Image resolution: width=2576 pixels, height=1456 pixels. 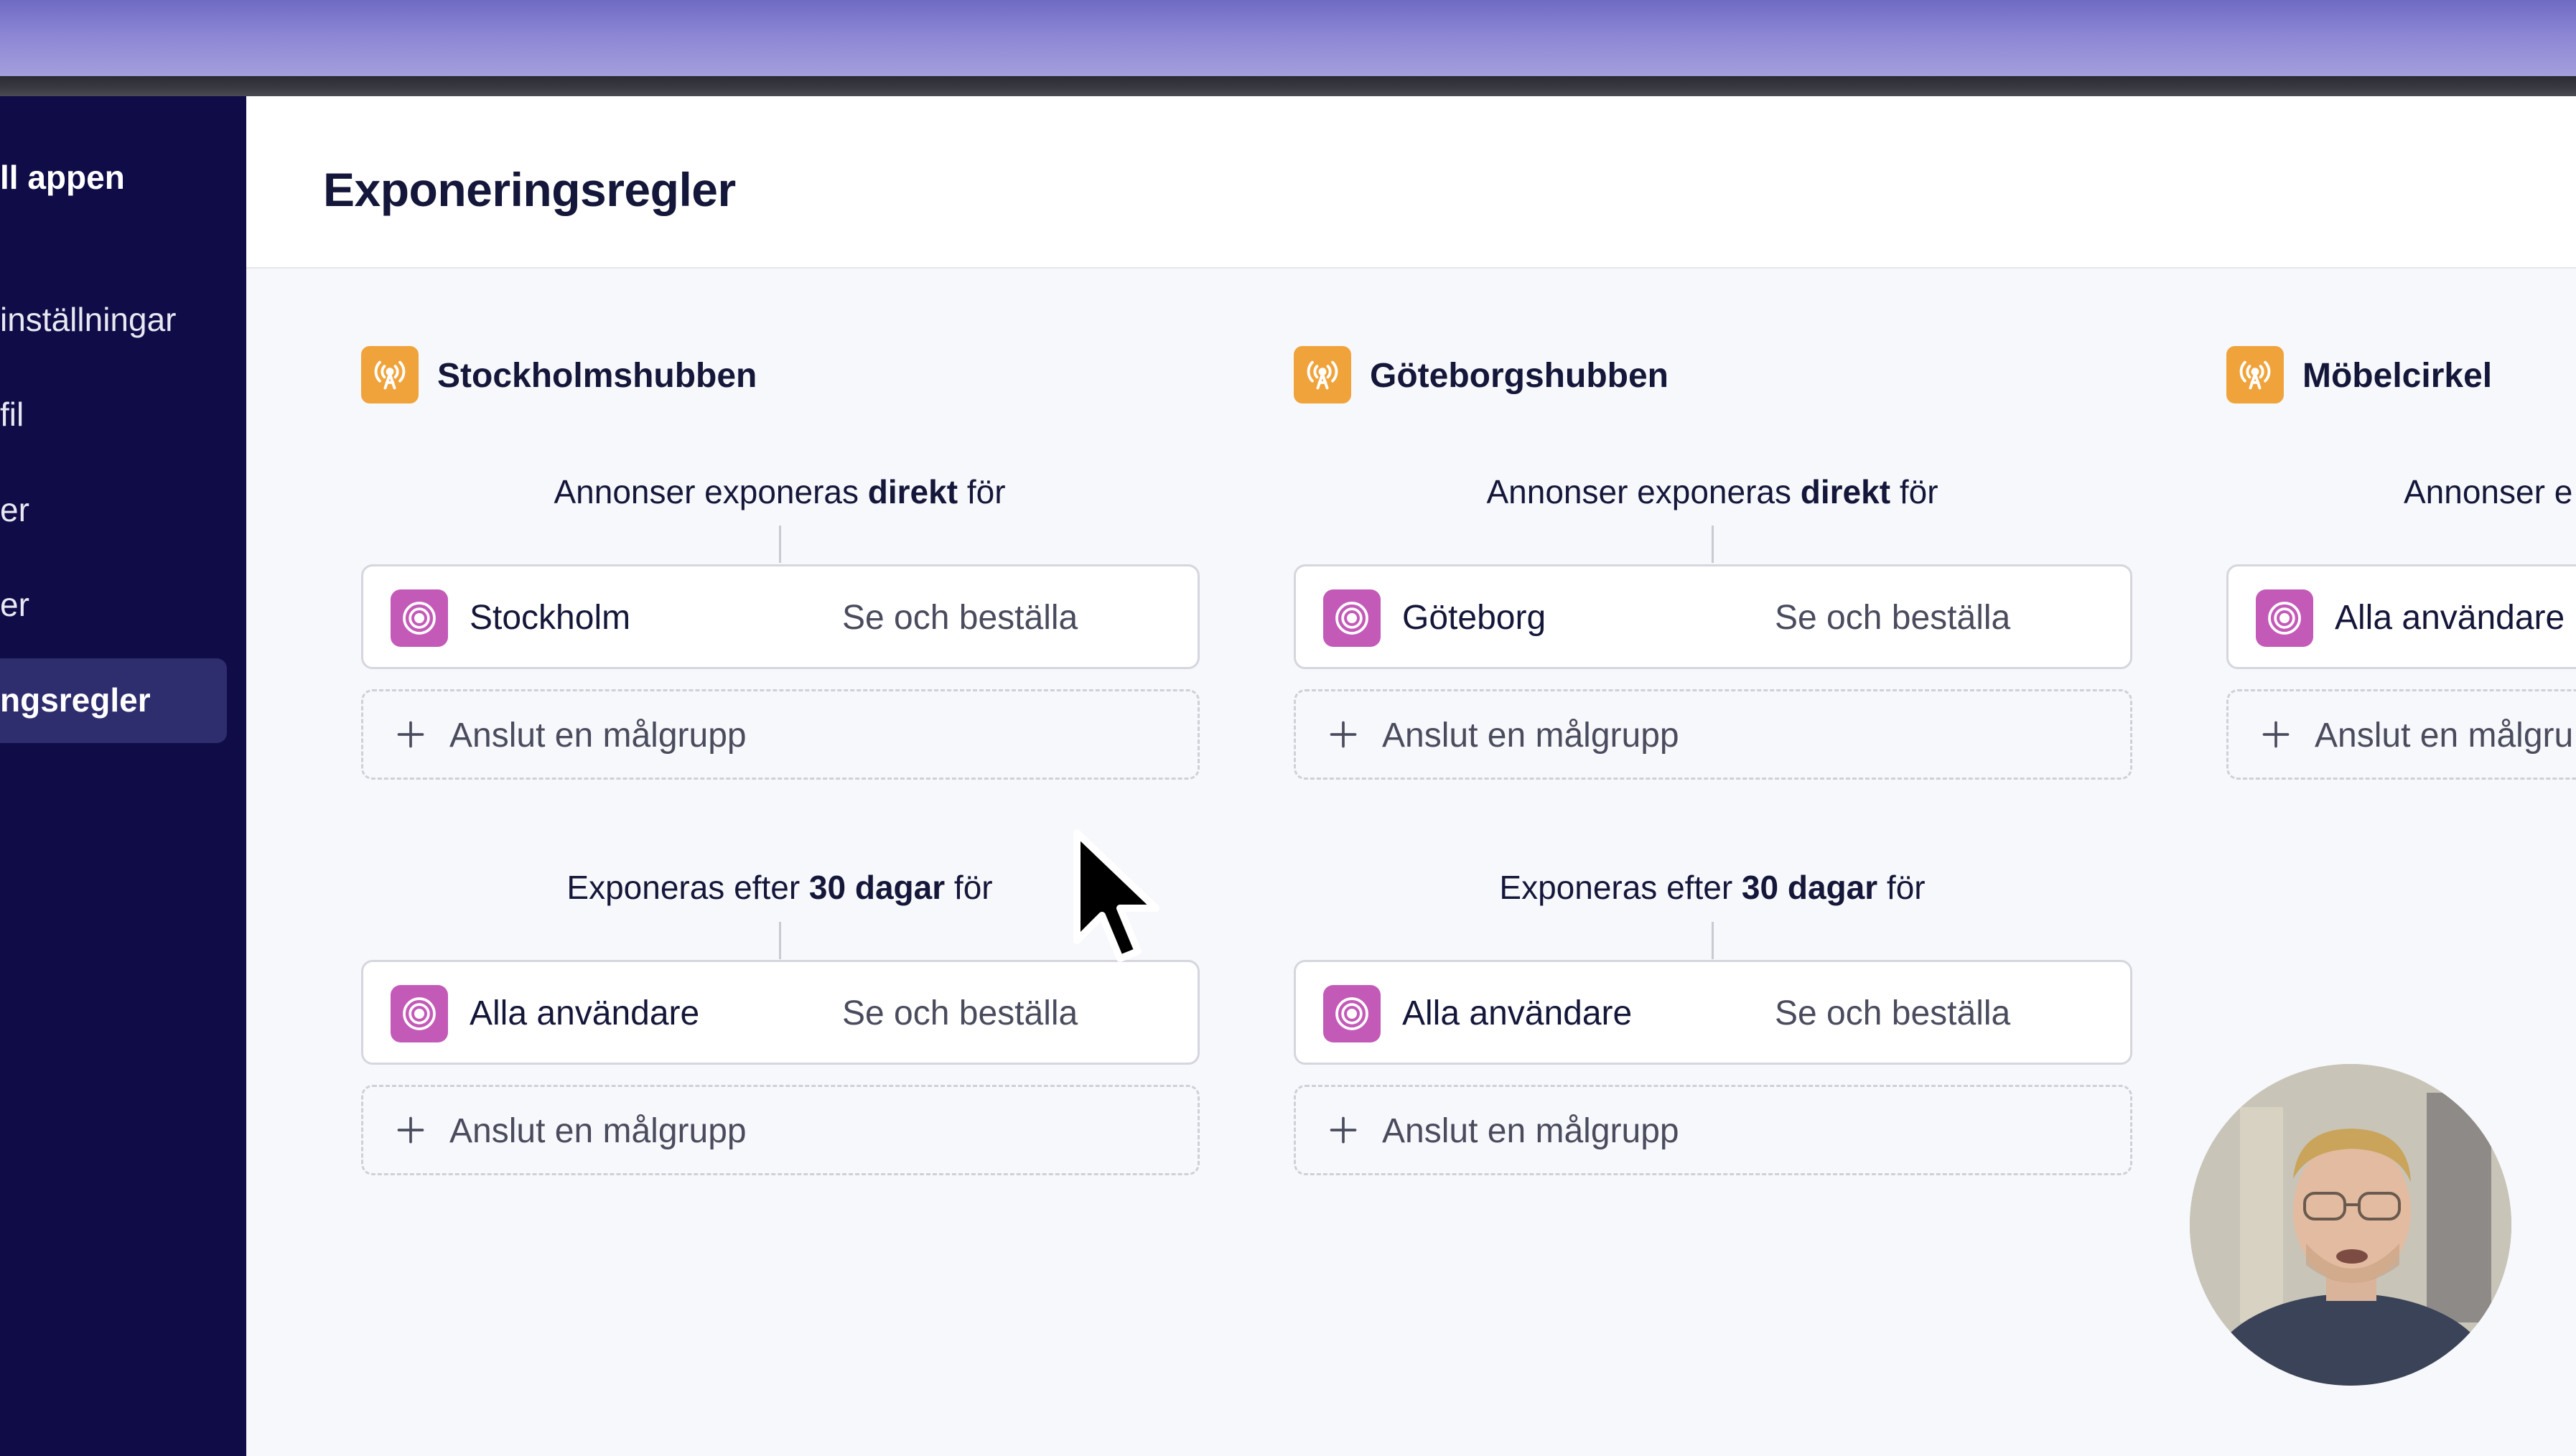 I want to click on desktop-background, so click(x=1288, y=39).